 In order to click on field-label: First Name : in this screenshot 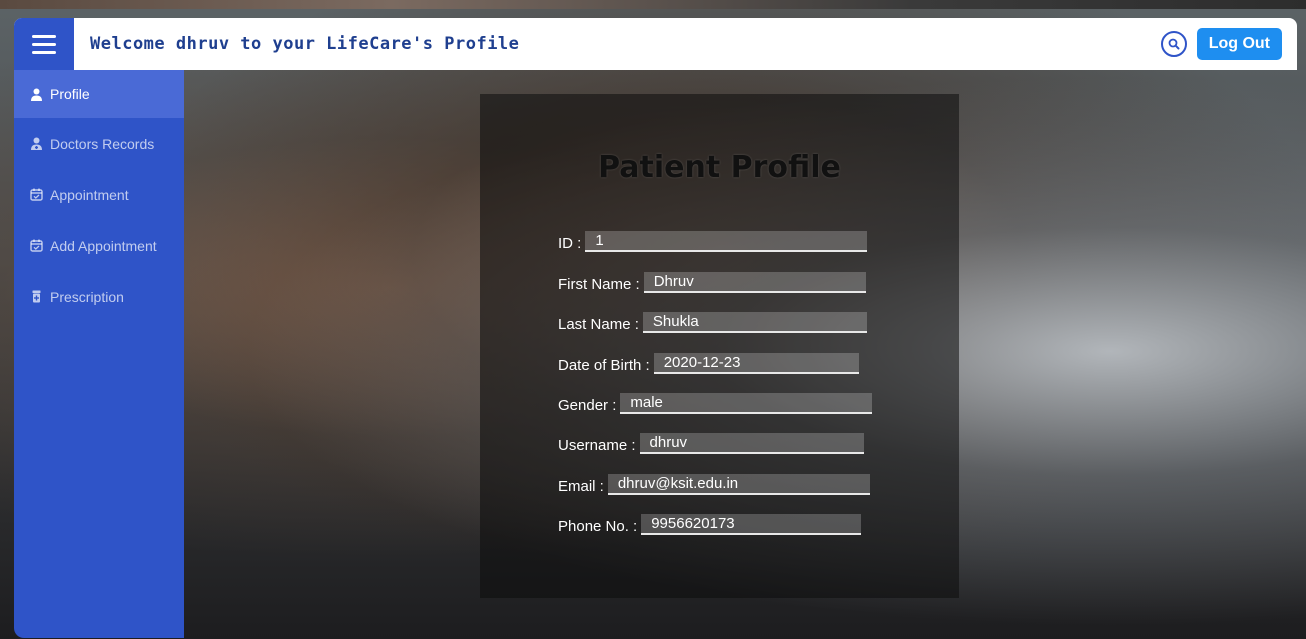, I will do `click(599, 284)`.